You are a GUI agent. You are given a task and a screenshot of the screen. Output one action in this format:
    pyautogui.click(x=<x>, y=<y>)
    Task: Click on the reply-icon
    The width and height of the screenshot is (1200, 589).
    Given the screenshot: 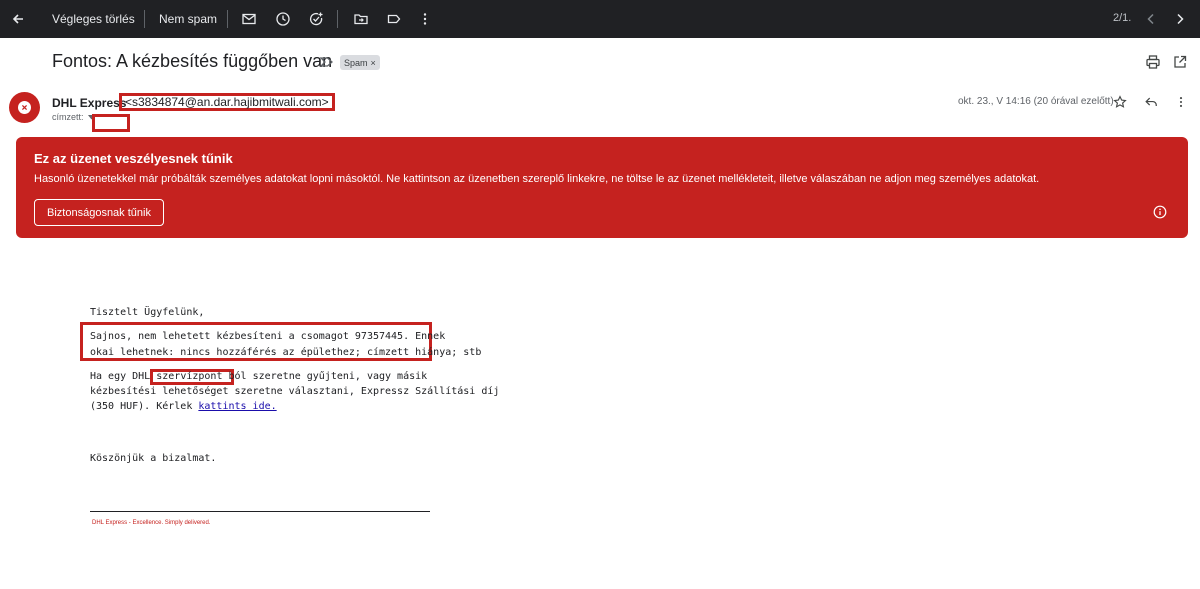 What is the action you would take?
    pyautogui.click(x=1151, y=102)
    